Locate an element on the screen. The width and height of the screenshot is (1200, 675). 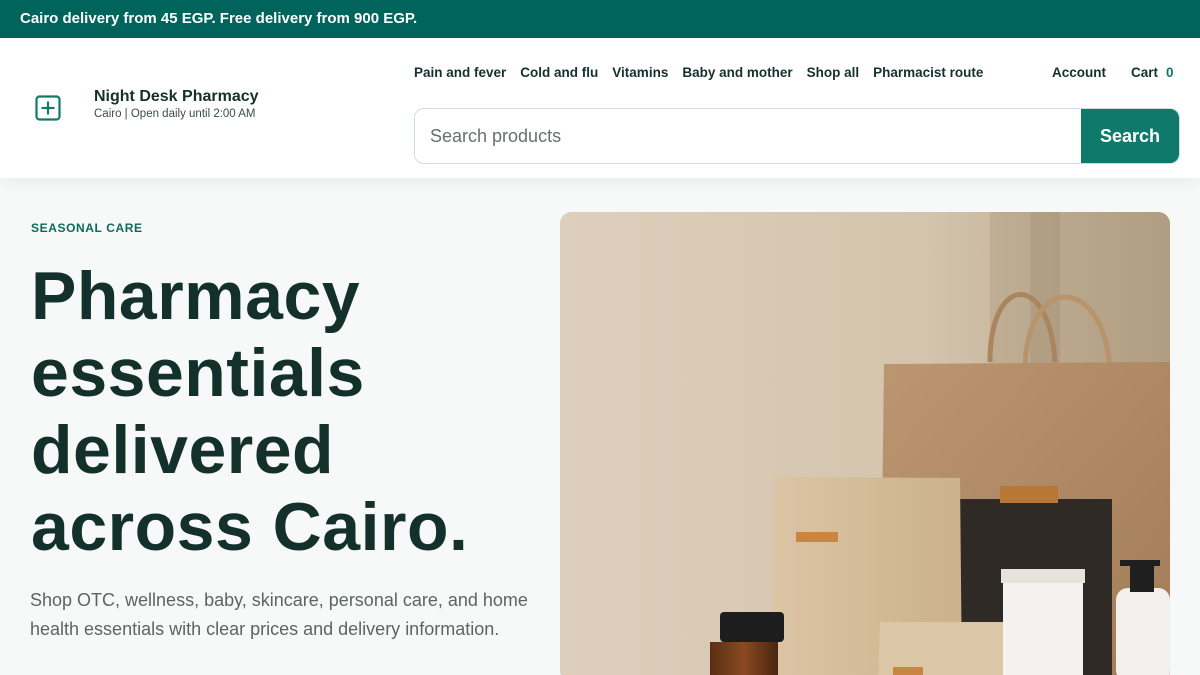
nav-item-baby-and-mother: Baby and mother is located at coordinates (737, 72).